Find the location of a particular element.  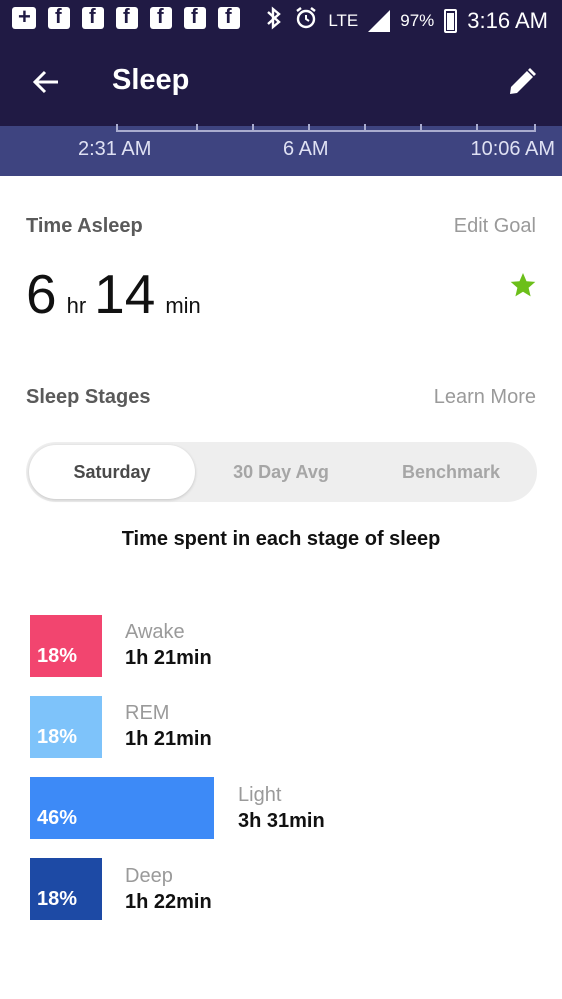

stage-name-deep: Deep is located at coordinates (149, 876).